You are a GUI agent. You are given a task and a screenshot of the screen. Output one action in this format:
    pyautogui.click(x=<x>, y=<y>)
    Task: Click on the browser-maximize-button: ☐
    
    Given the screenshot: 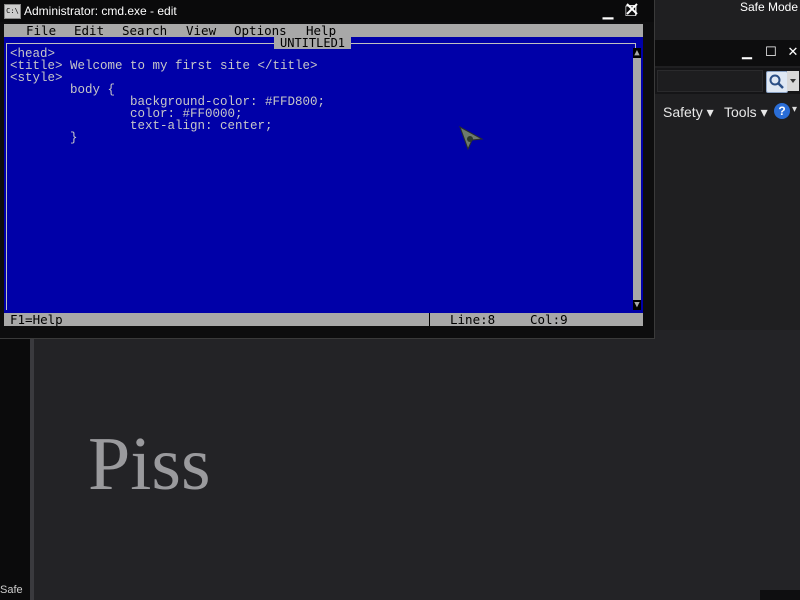 What is the action you would take?
    pyautogui.click(x=771, y=52)
    